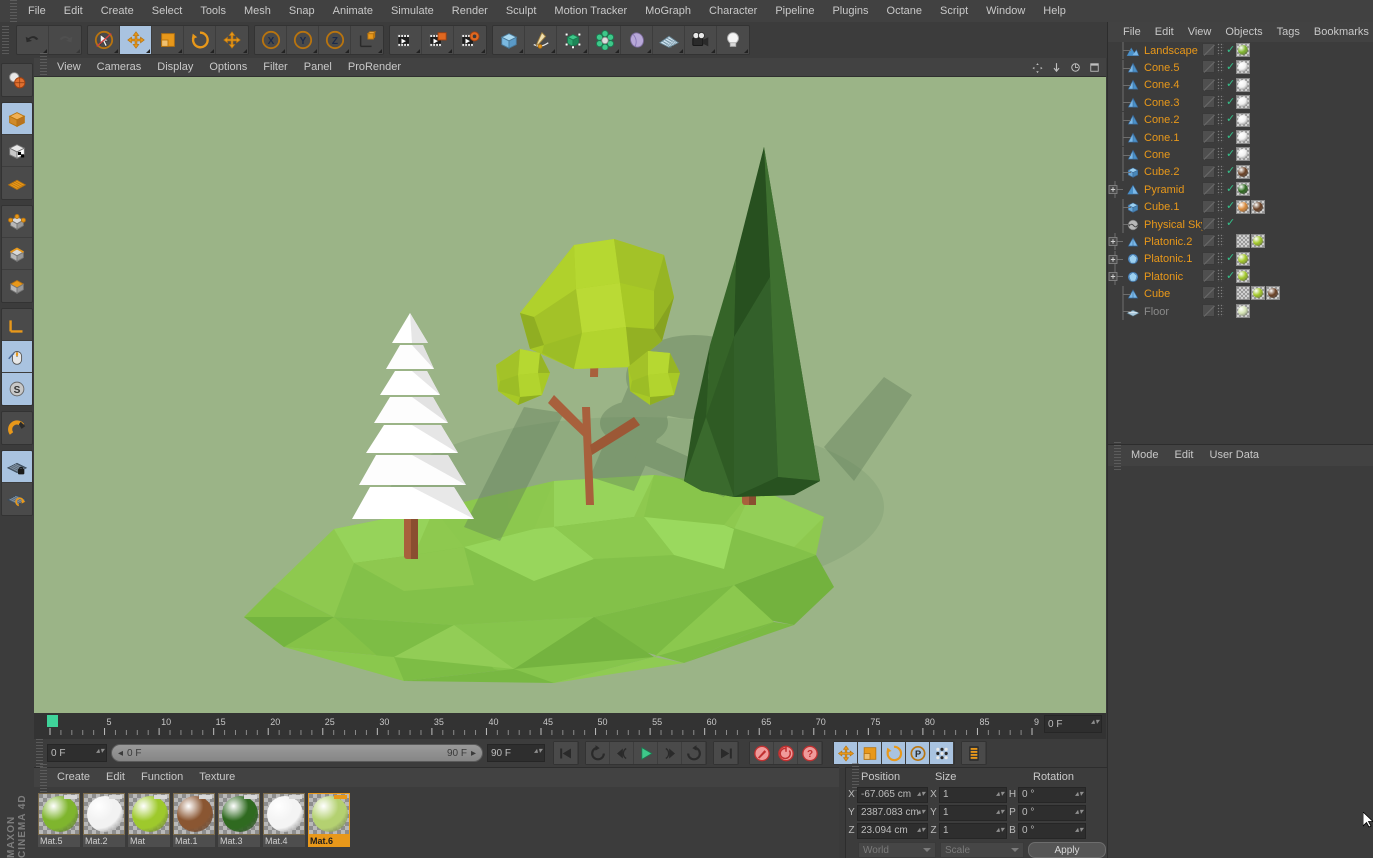 The height and width of the screenshot is (858, 1373). Describe the element at coordinates (590, 11) in the screenshot. I see `menu-item-motion-tracker: Motion Tracker` at that location.